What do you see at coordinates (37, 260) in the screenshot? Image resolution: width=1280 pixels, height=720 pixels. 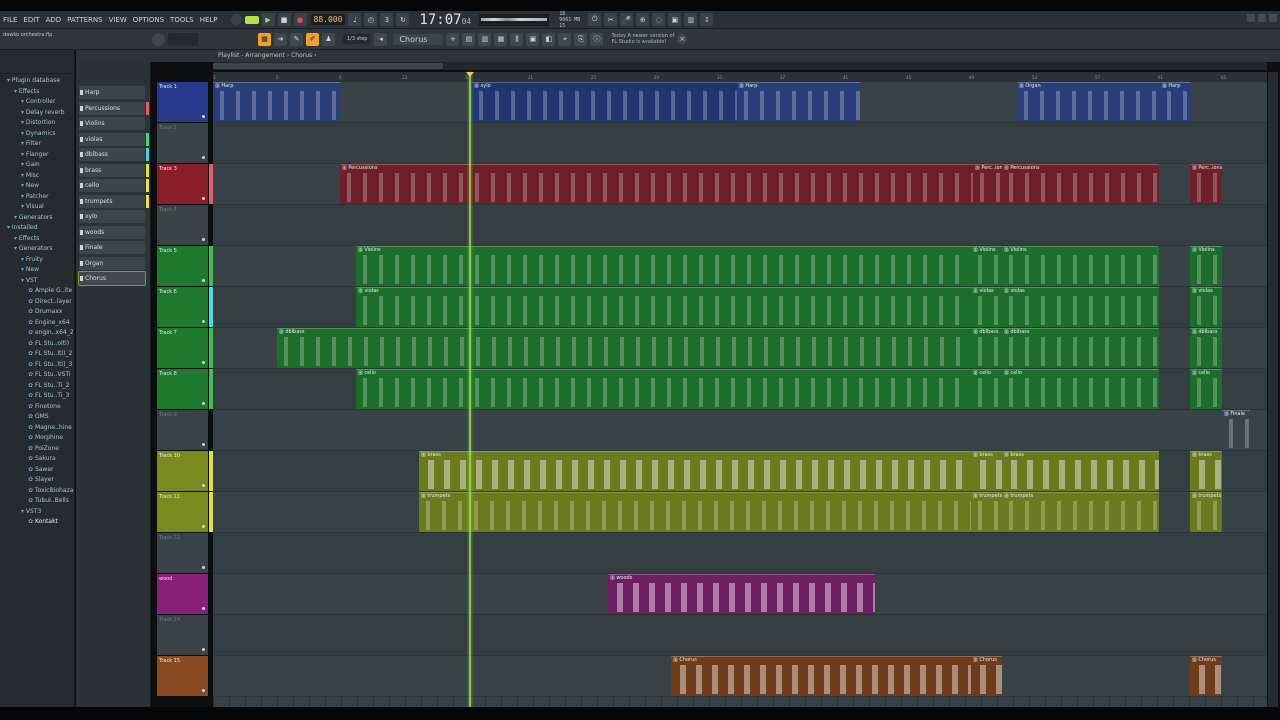 I see `browser-item: ▾ Fruity` at bounding box center [37, 260].